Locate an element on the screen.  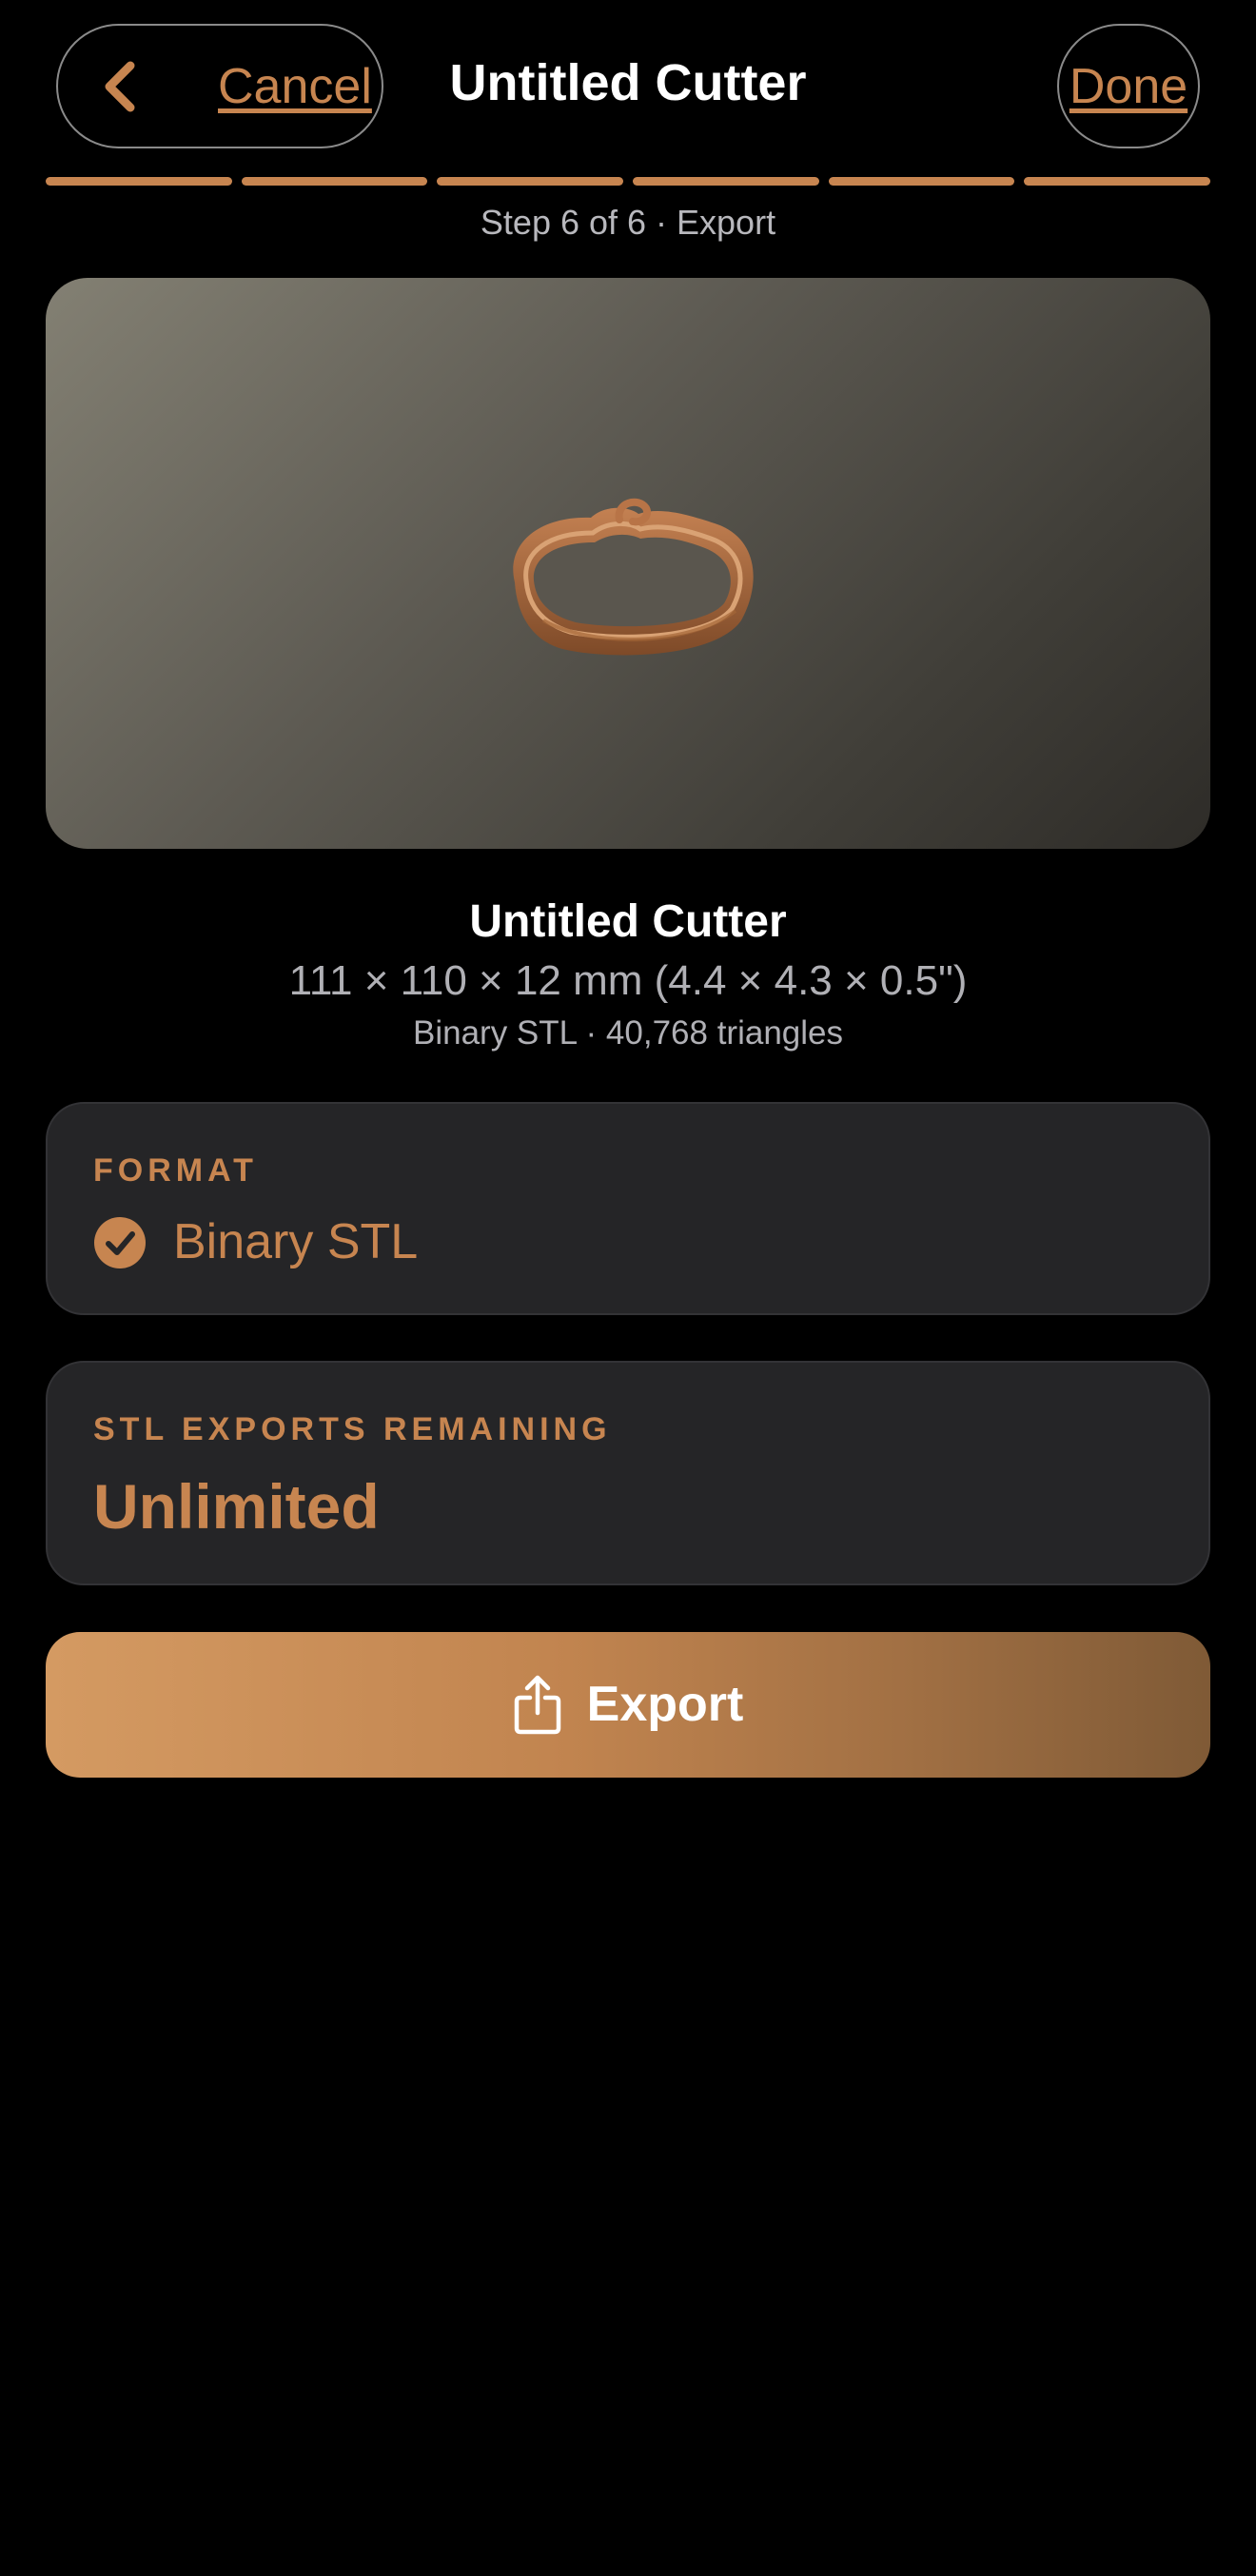
model-name: Untitled Cutter is located at coordinates (628, 921).